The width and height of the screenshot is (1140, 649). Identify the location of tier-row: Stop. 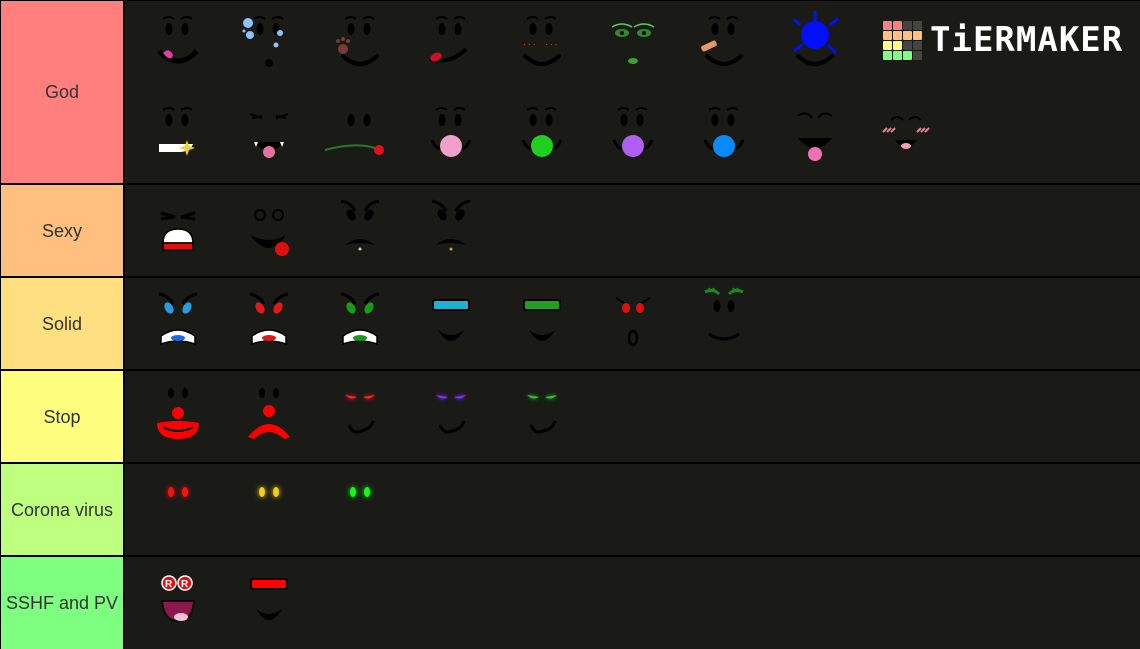
(570, 416).